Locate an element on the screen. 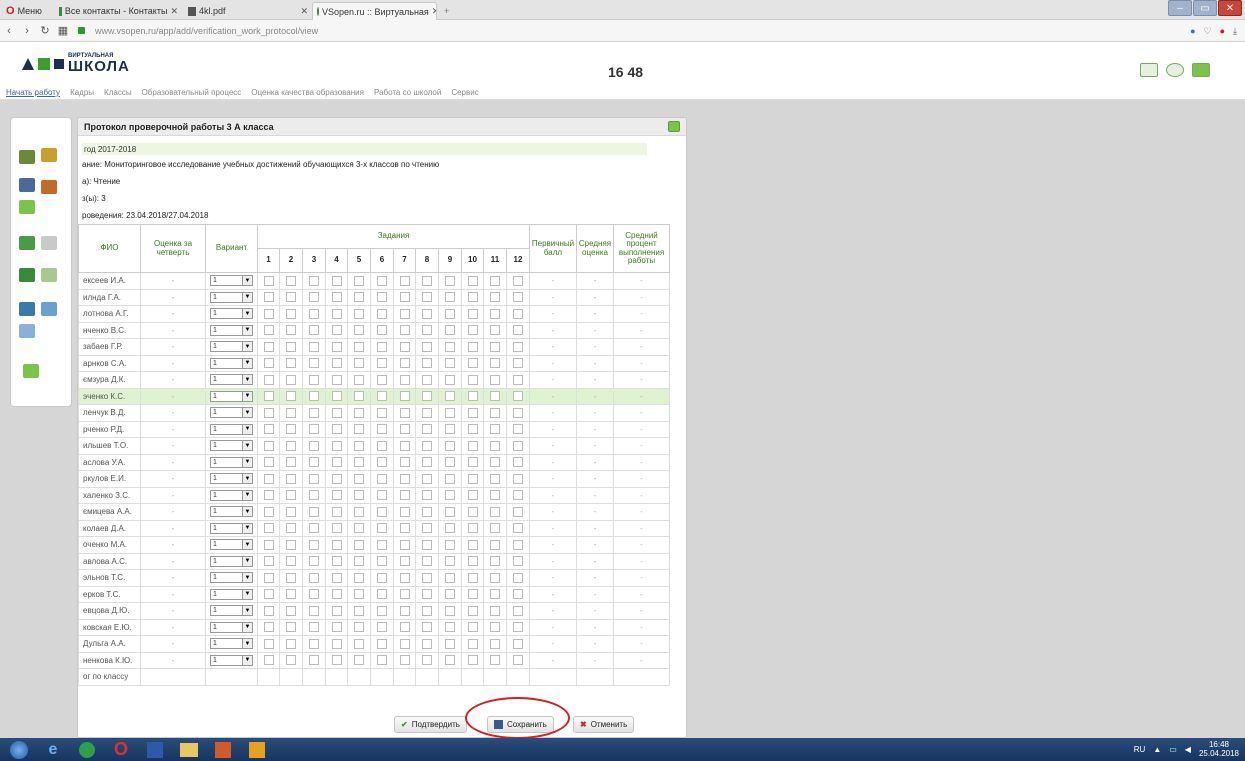  table-row: Дульга А.А. -1 ▼ - - - is located at coordinates (374, 644).